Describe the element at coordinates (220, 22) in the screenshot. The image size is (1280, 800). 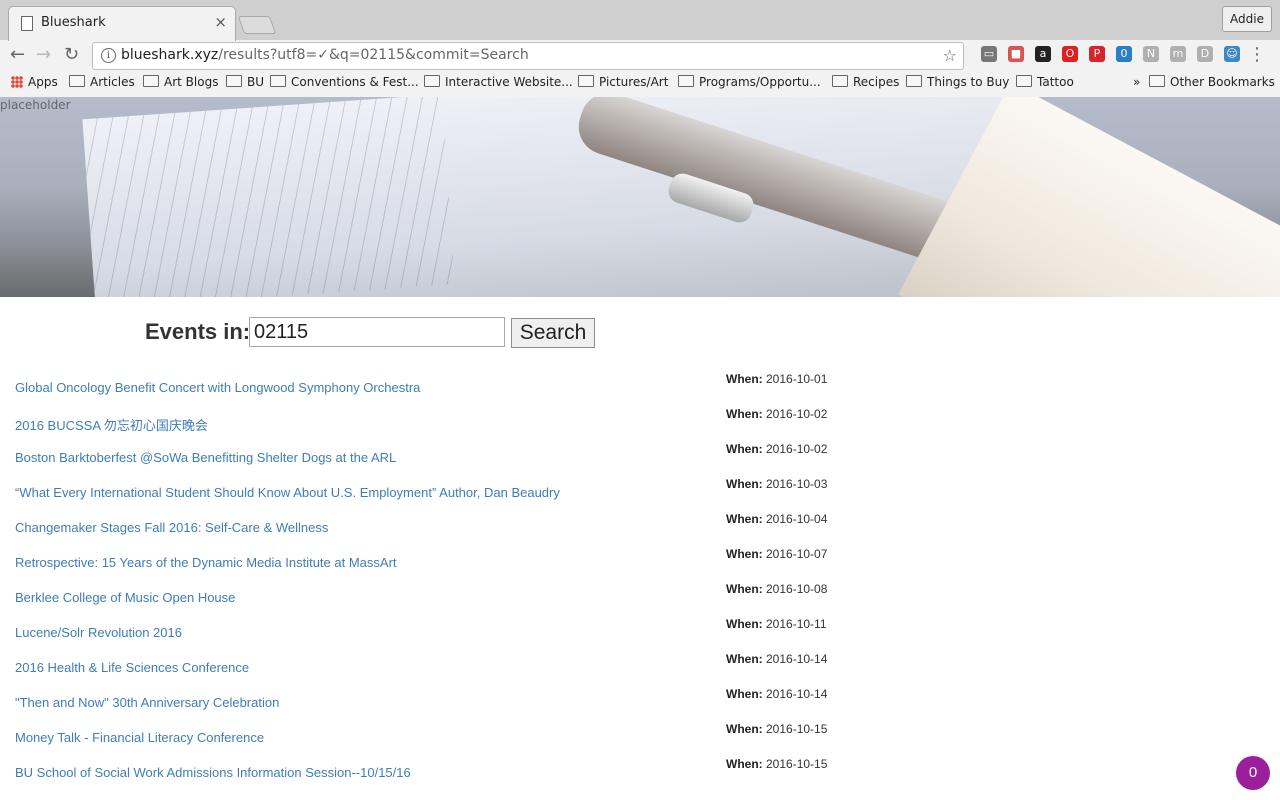
I see `close-icon: ×` at that location.